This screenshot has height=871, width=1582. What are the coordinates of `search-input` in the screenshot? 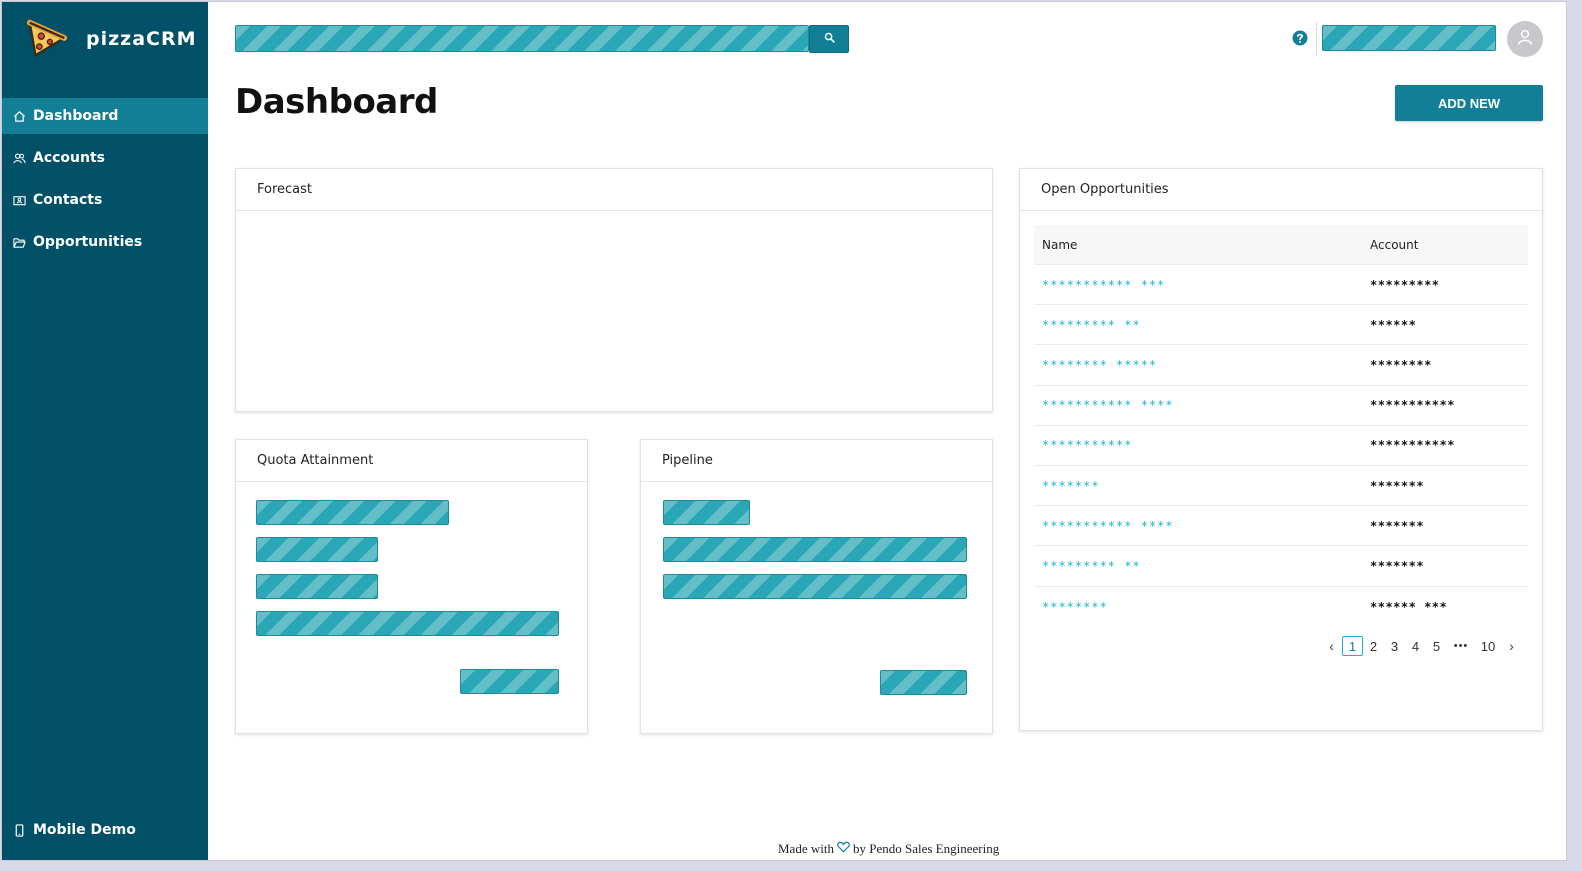 It's located at (522, 38).